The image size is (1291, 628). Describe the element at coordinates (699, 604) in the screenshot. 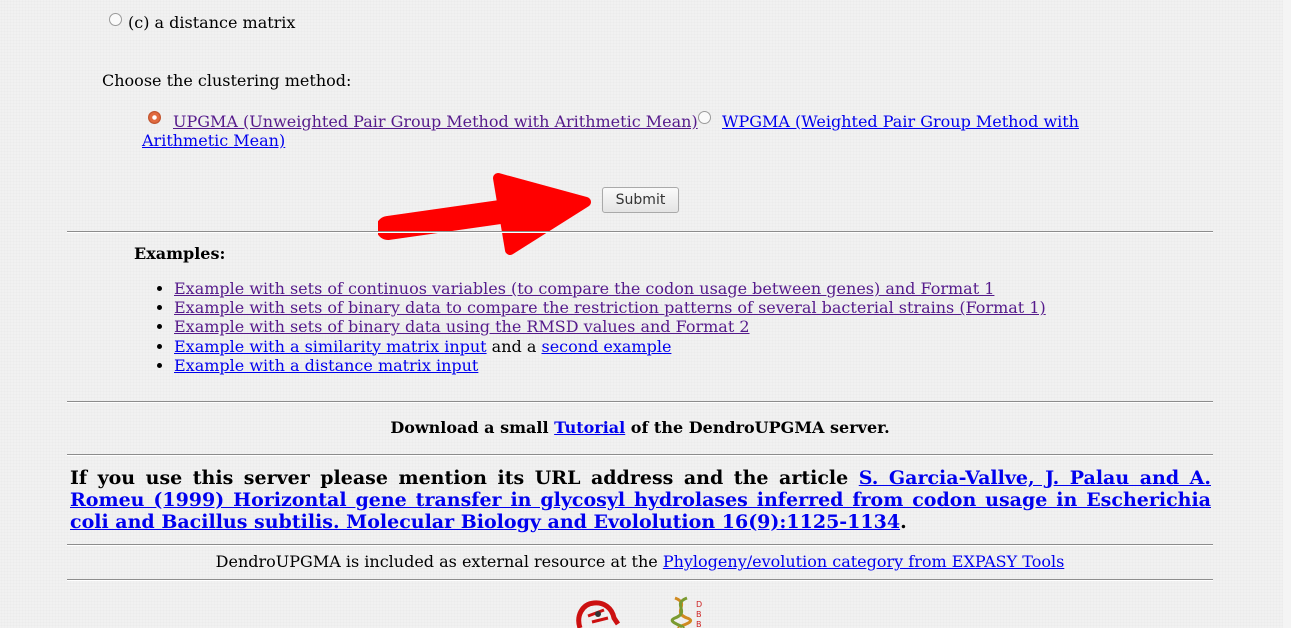

I see `svg-text: D` at that location.